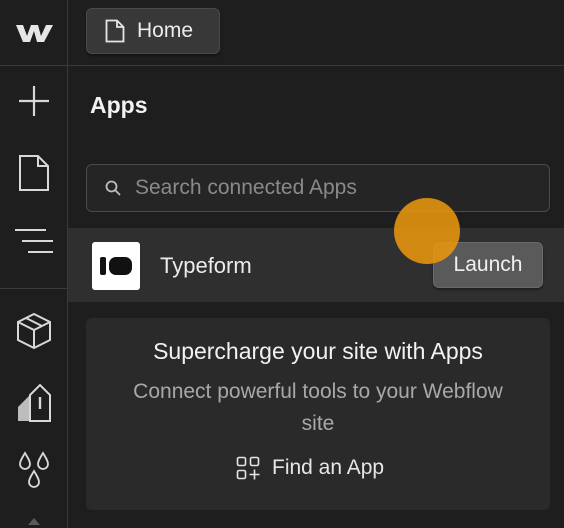 This screenshot has width=564, height=528. I want to click on cursor-indicator, so click(427, 231).